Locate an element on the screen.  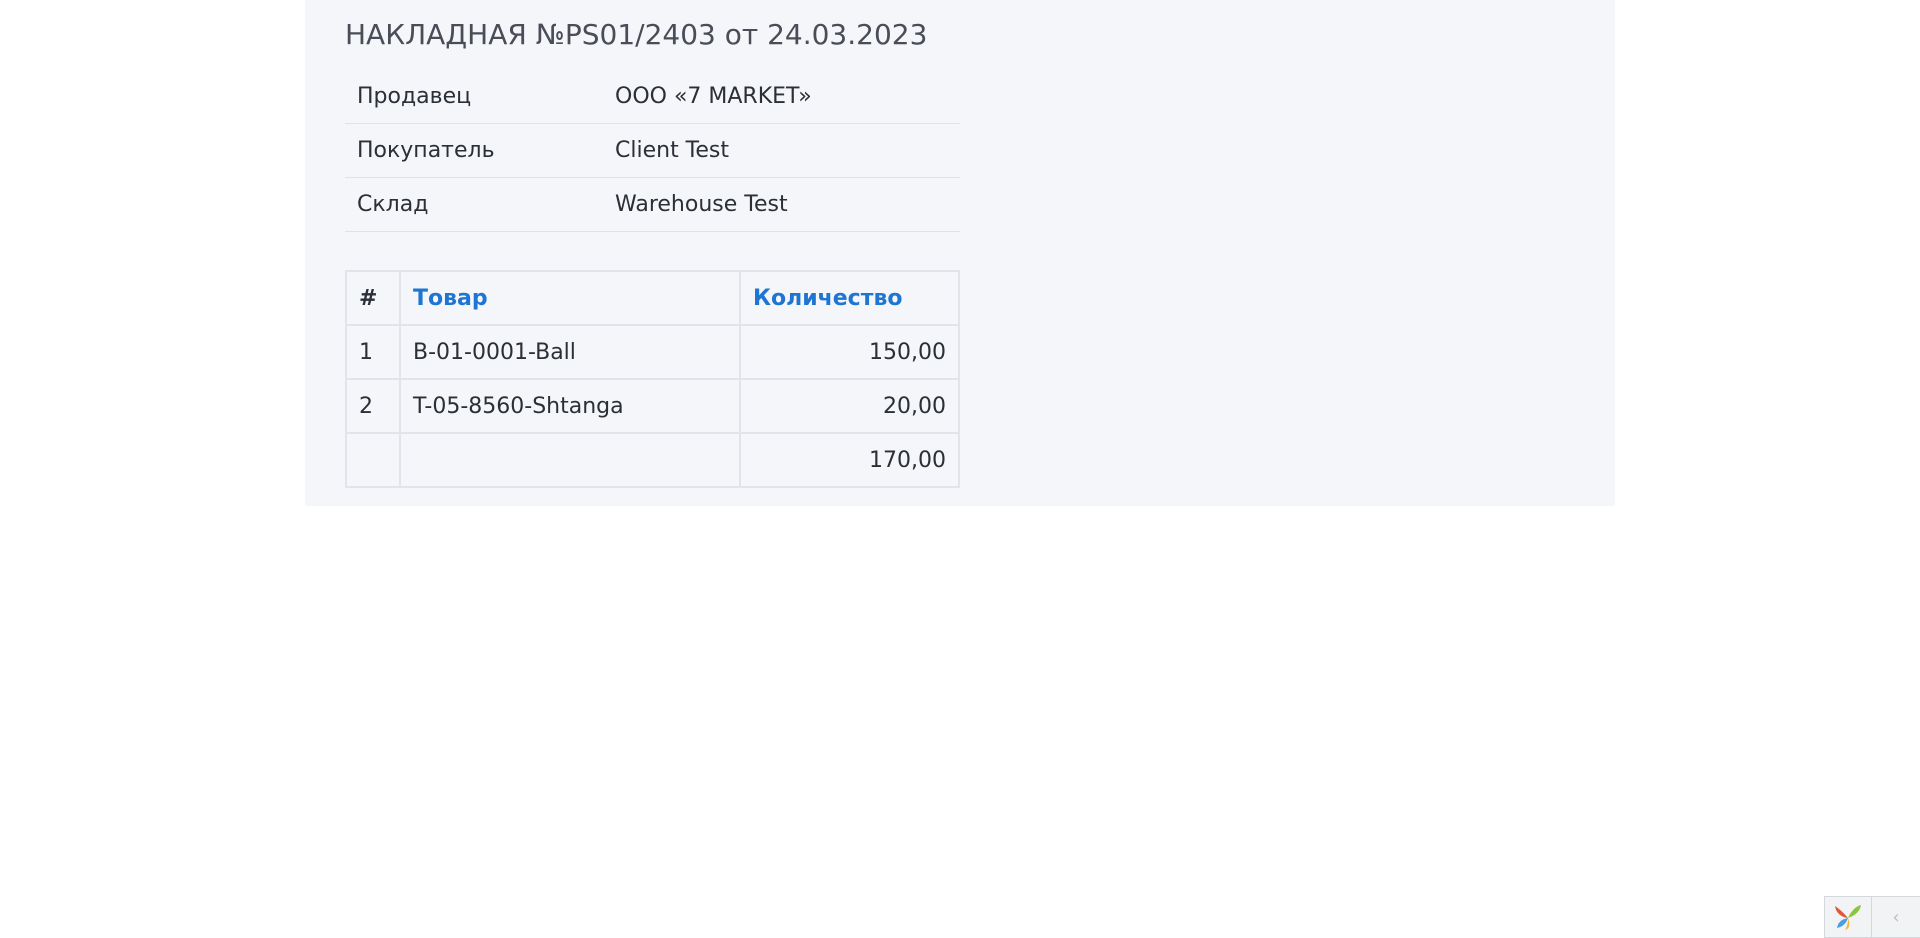
chevron-left-icon: ‹ is located at coordinates (1896, 917).